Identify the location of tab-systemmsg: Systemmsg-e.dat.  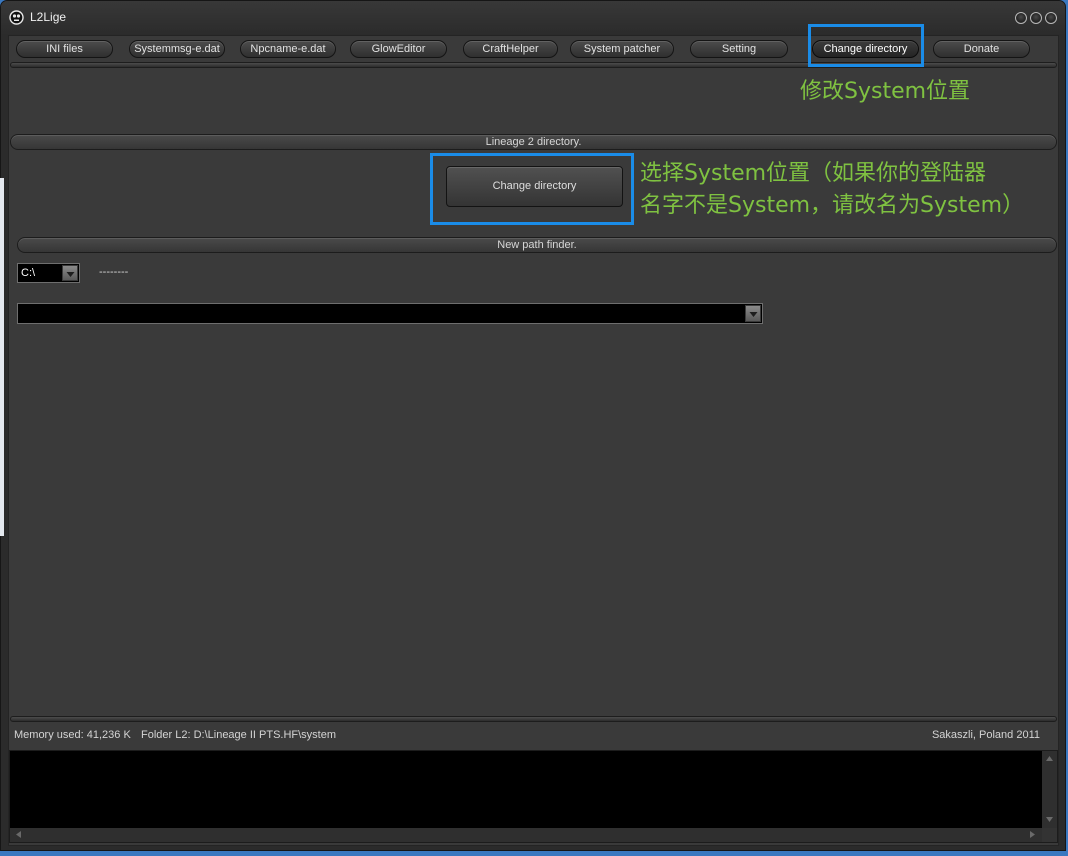
(177, 49).